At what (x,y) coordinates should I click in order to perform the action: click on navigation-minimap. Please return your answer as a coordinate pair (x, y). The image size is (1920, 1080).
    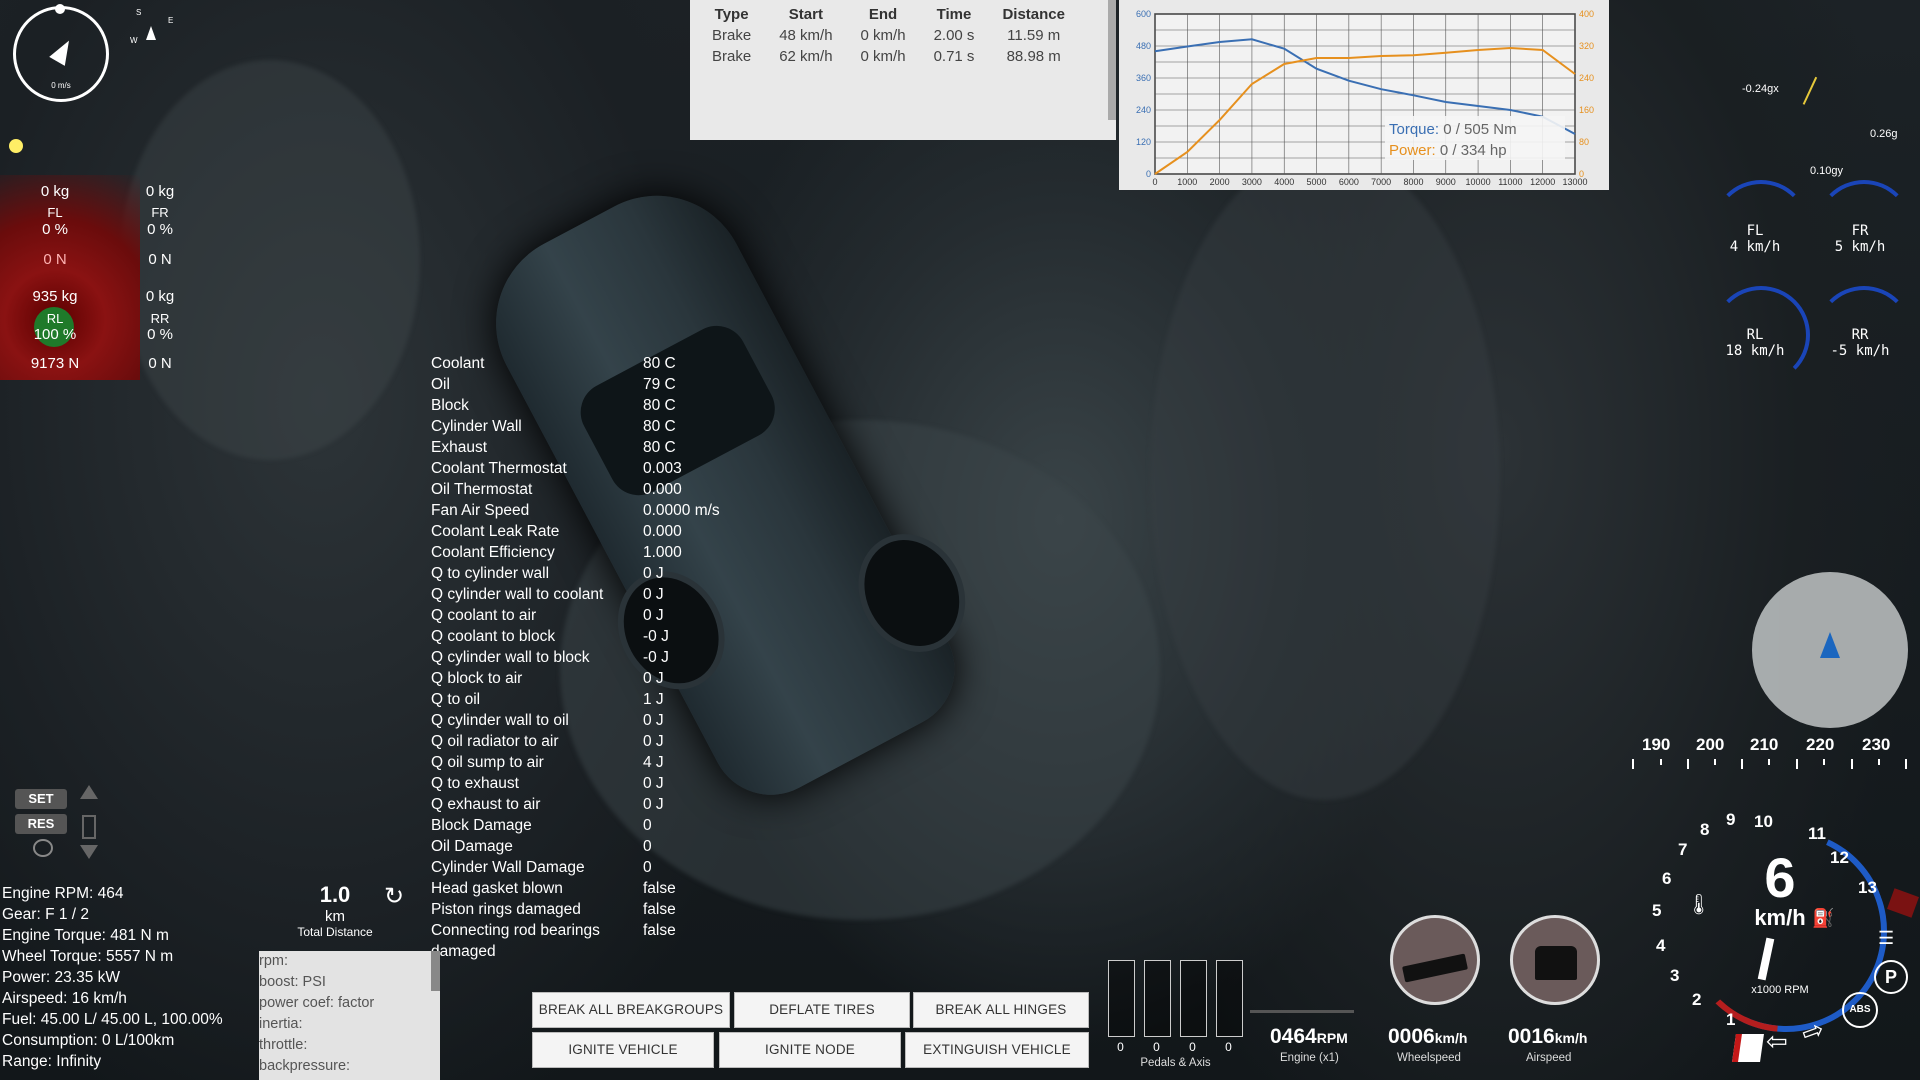
    Looking at the image, I should click on (1830, 650).